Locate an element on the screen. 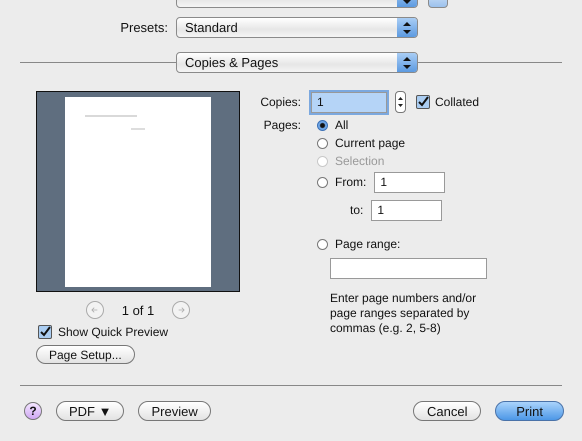  page-counter: 1 of 1 is located at coordinates (138, 310).